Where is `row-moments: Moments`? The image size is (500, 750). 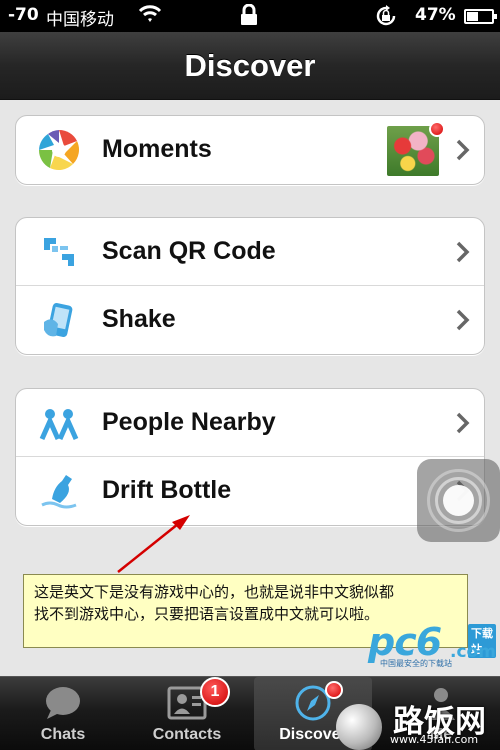 row-moments: Moments is located at coordinates (250, 150).